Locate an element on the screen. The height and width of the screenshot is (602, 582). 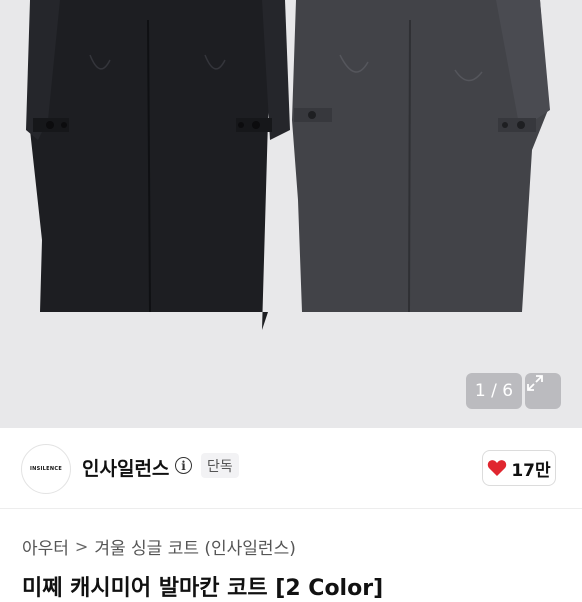
breadcrumb: 아우터 > 겨울 싱글 코트 (인사일런스) is located at coordinates (159, 546).